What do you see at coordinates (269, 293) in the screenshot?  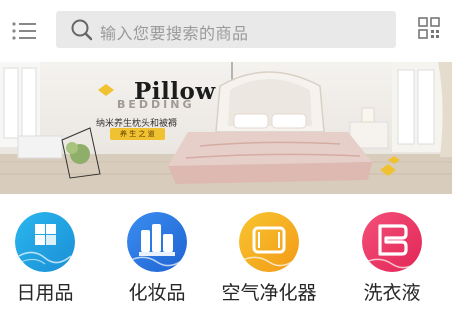 I see `category-label: 空气净化器` at bounding box center [269, 293].